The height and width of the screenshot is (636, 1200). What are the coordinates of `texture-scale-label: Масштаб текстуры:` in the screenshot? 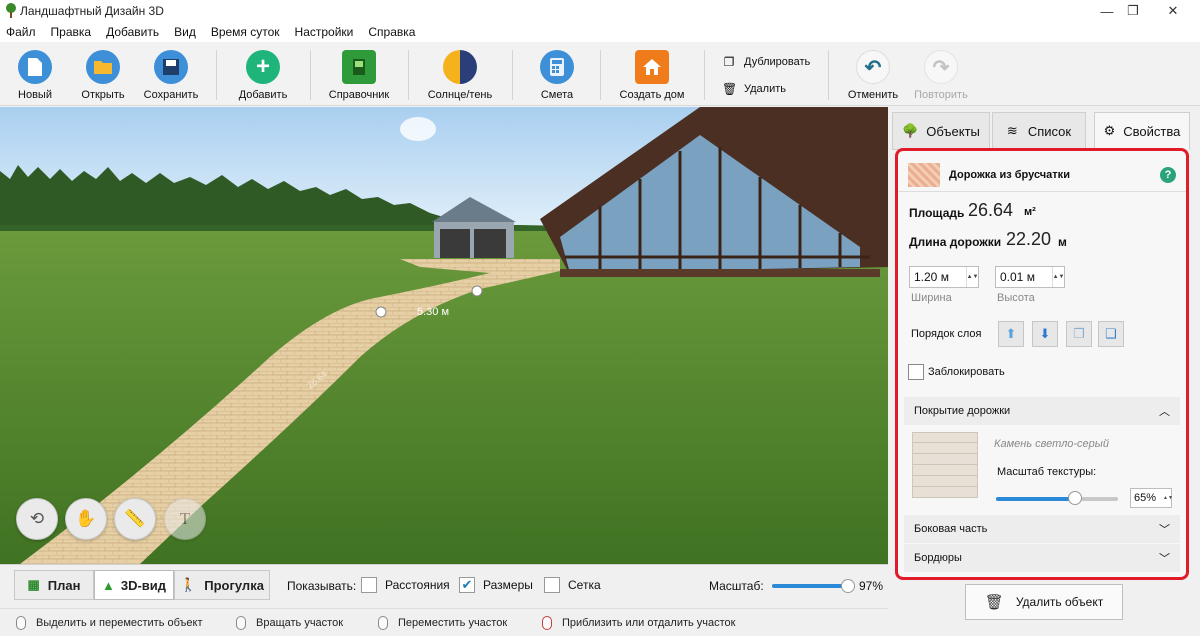 It's located at (1047, 472).